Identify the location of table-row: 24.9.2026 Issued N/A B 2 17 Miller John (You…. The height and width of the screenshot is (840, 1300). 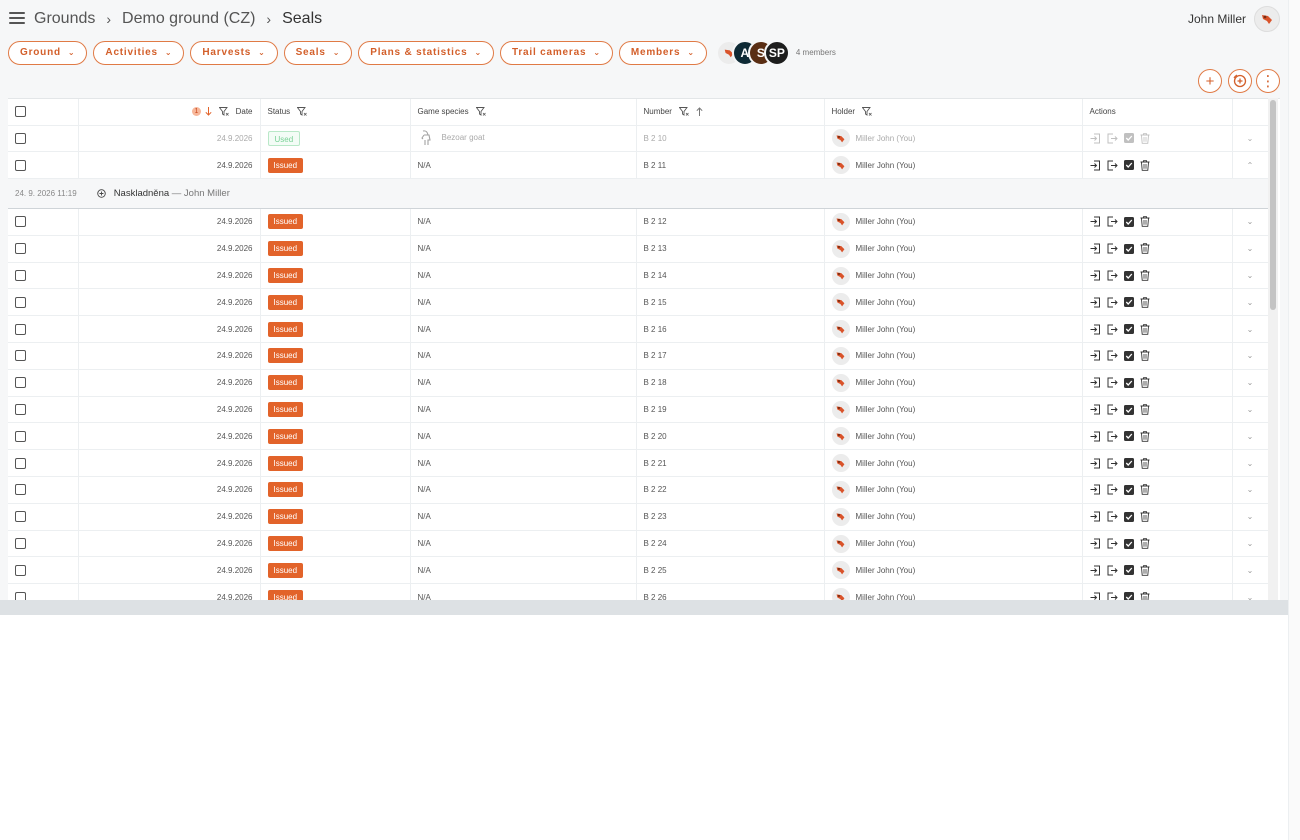
(638, 356).